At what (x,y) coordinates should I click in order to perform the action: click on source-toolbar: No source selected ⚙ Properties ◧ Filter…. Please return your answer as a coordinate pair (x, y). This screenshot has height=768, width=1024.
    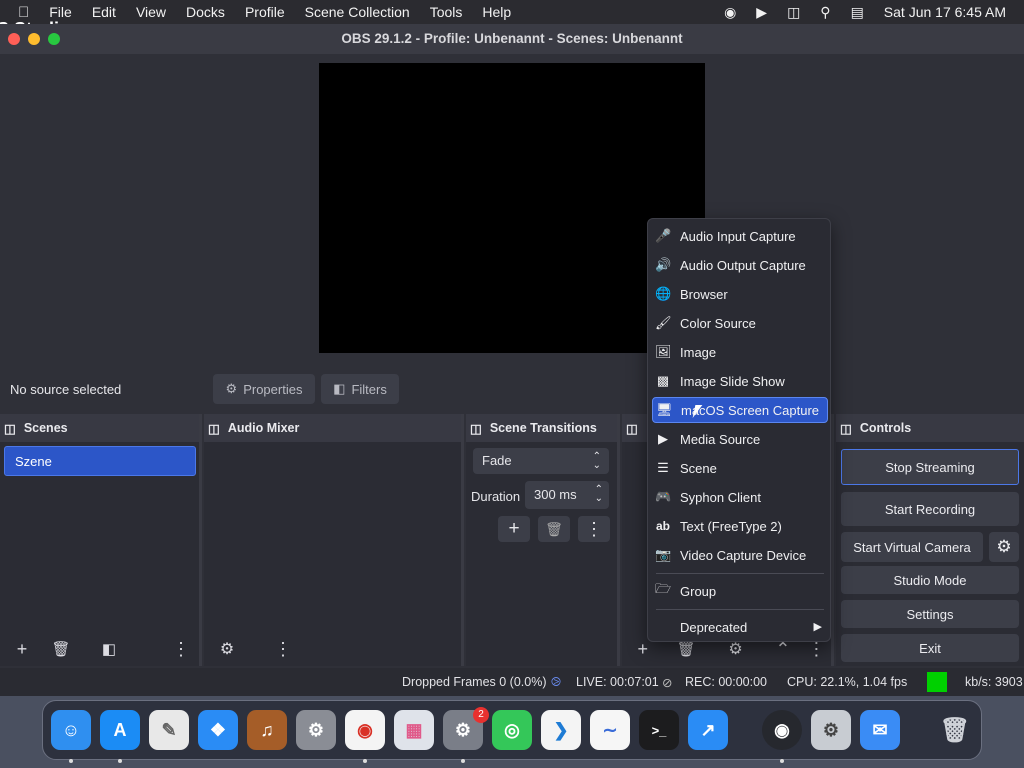
    Looking at the image, I should click on (512, 389).